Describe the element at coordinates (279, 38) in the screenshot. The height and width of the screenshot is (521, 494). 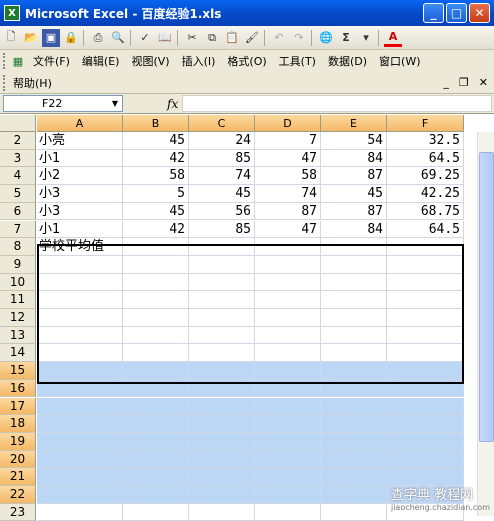
I see `undo-icon: ↶` at that location.